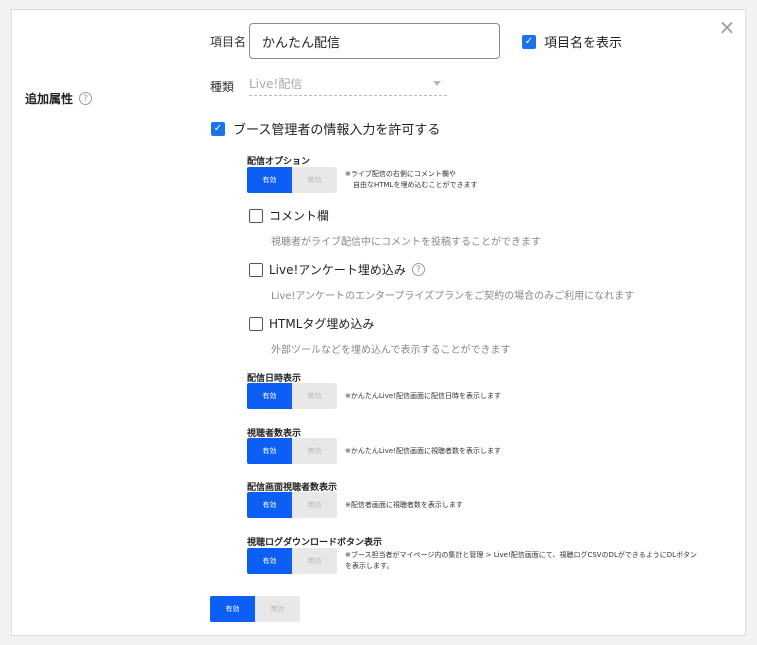 The image size is (757, 645). What do you see at coordinates (400, 174) in the screenshot?
I see `delivery-option-note-line1: ※ライブ配信の右側にコメント欄や` at bounding box center [400, 174].